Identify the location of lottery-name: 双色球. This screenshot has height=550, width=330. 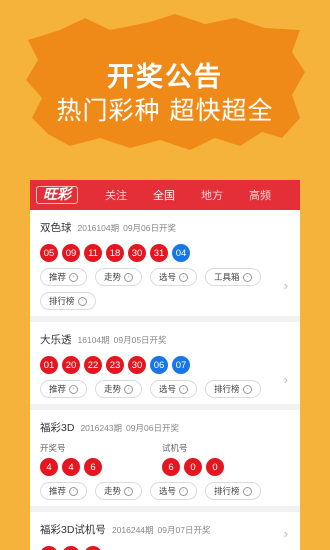
(56, 228).